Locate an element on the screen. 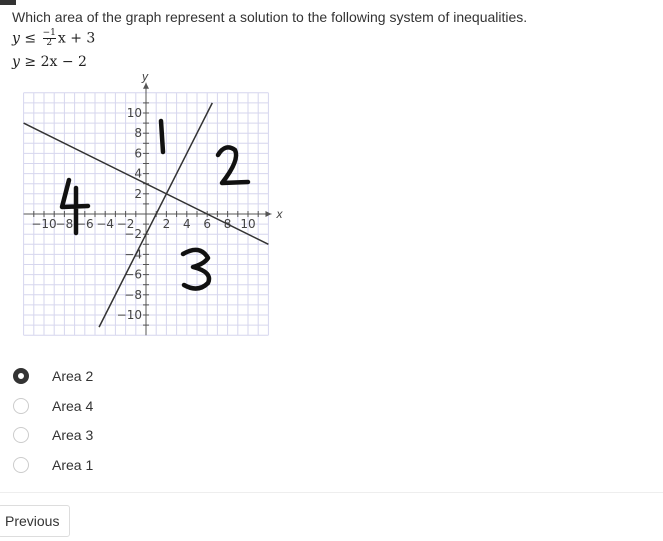 This screenshot has width=663, height=541. y-tick-label: 10 is located at coordinates (134, 113).